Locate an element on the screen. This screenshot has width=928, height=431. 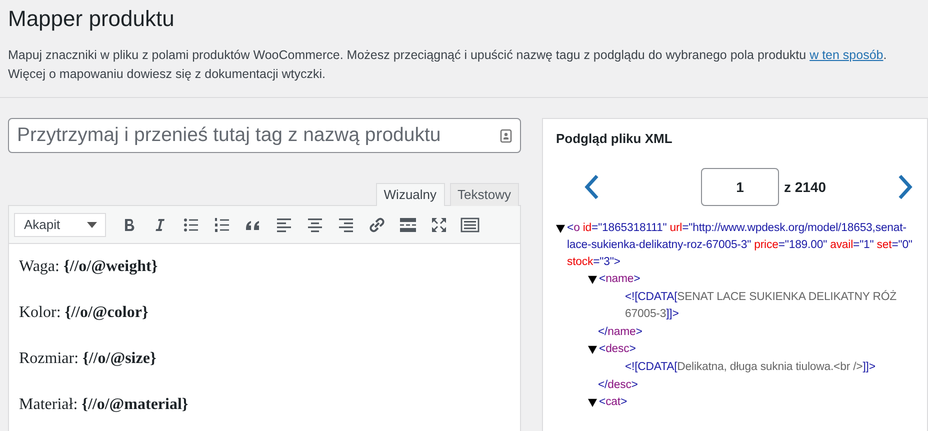
editor-tab: Tekstowy is located at coordinates (484, 194).